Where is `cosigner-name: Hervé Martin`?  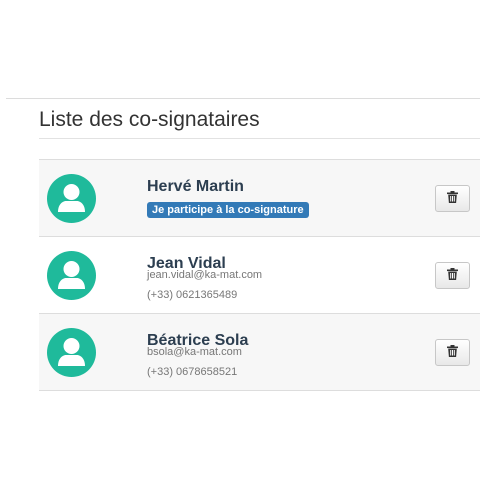 cosigner-name: Hervé Martin is located at coordinates (195, 186).